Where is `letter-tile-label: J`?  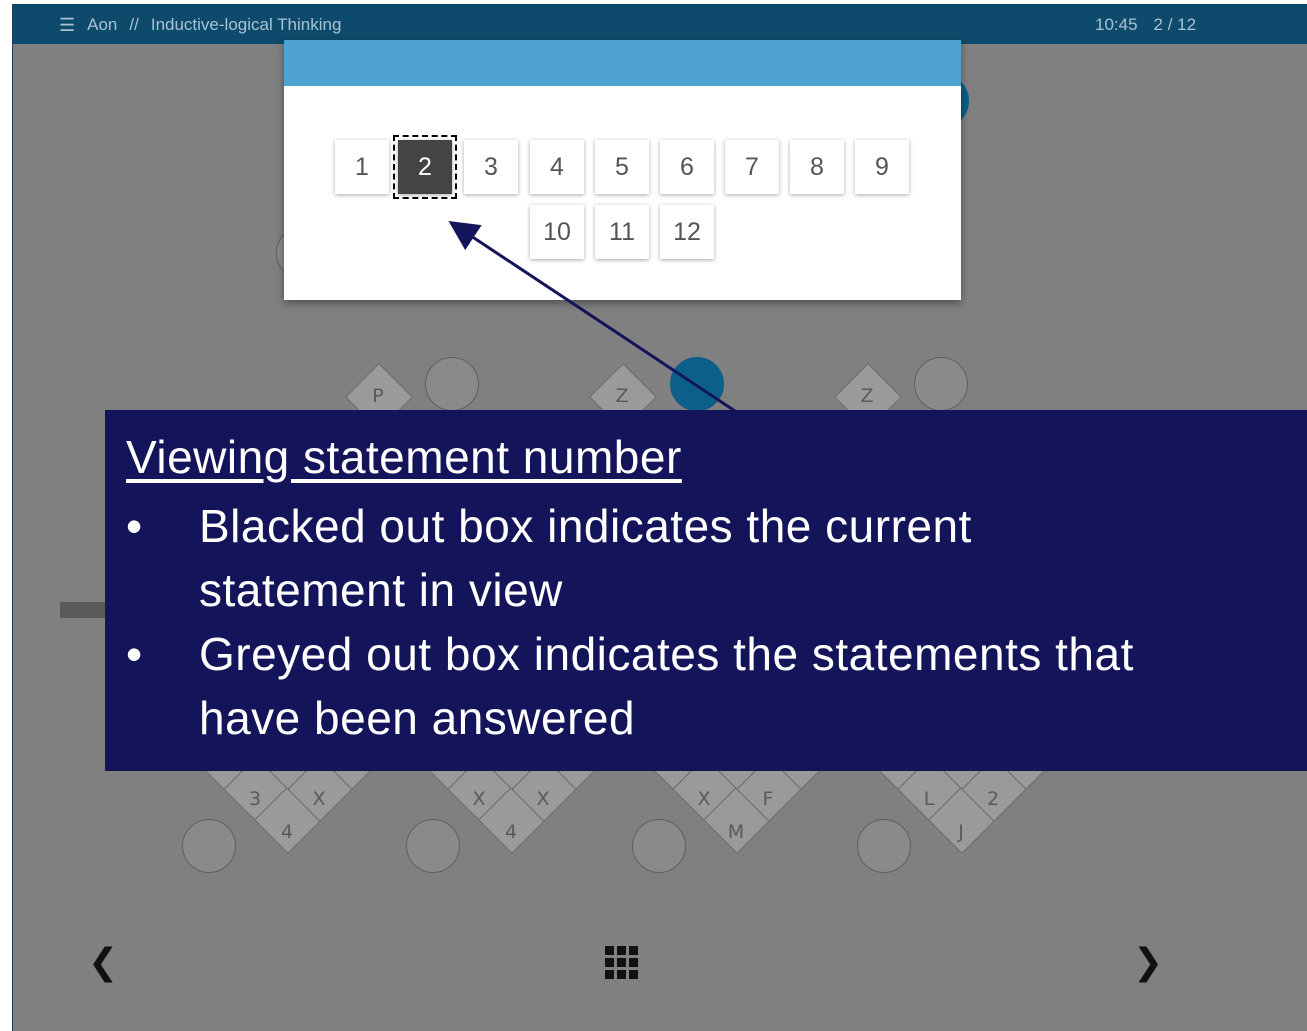
letter-tile-label: J is located at coordinates (961, 832).